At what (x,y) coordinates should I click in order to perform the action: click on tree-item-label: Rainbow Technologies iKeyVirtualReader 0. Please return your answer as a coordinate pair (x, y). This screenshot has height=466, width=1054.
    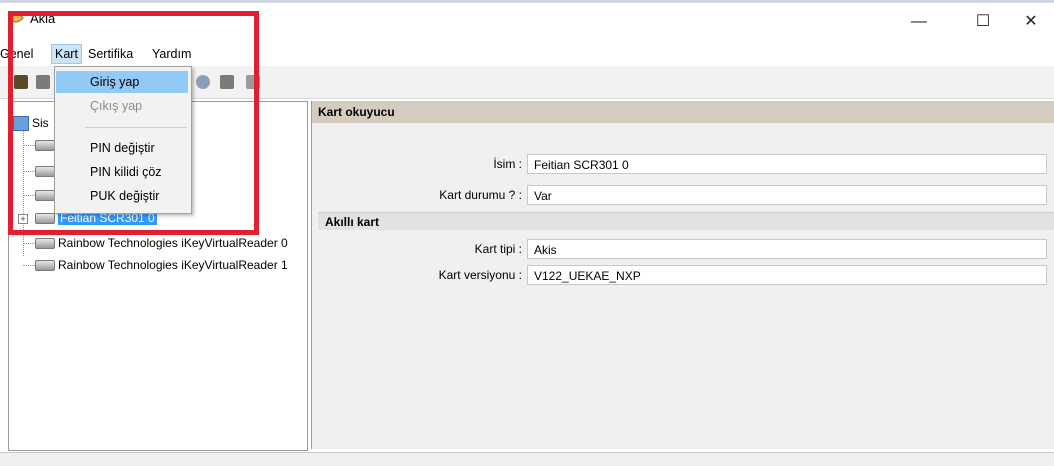
    Looking at the image, I should click on (173, 243).